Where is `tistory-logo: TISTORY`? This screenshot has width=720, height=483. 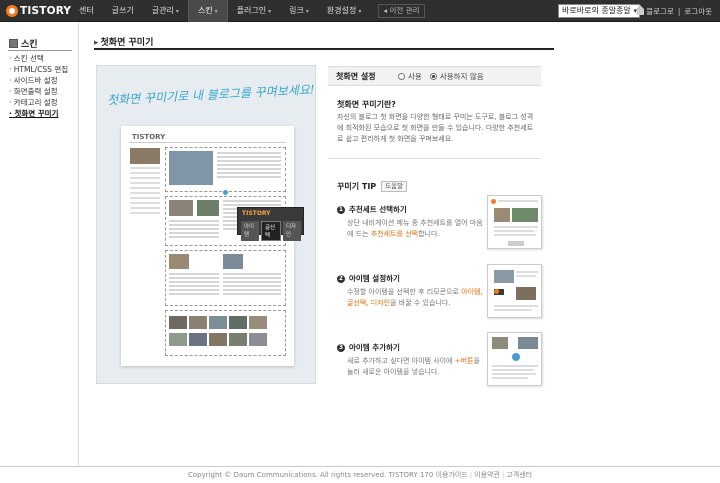 tistory-logo: TISTORY is located at coordinates (38, 11).